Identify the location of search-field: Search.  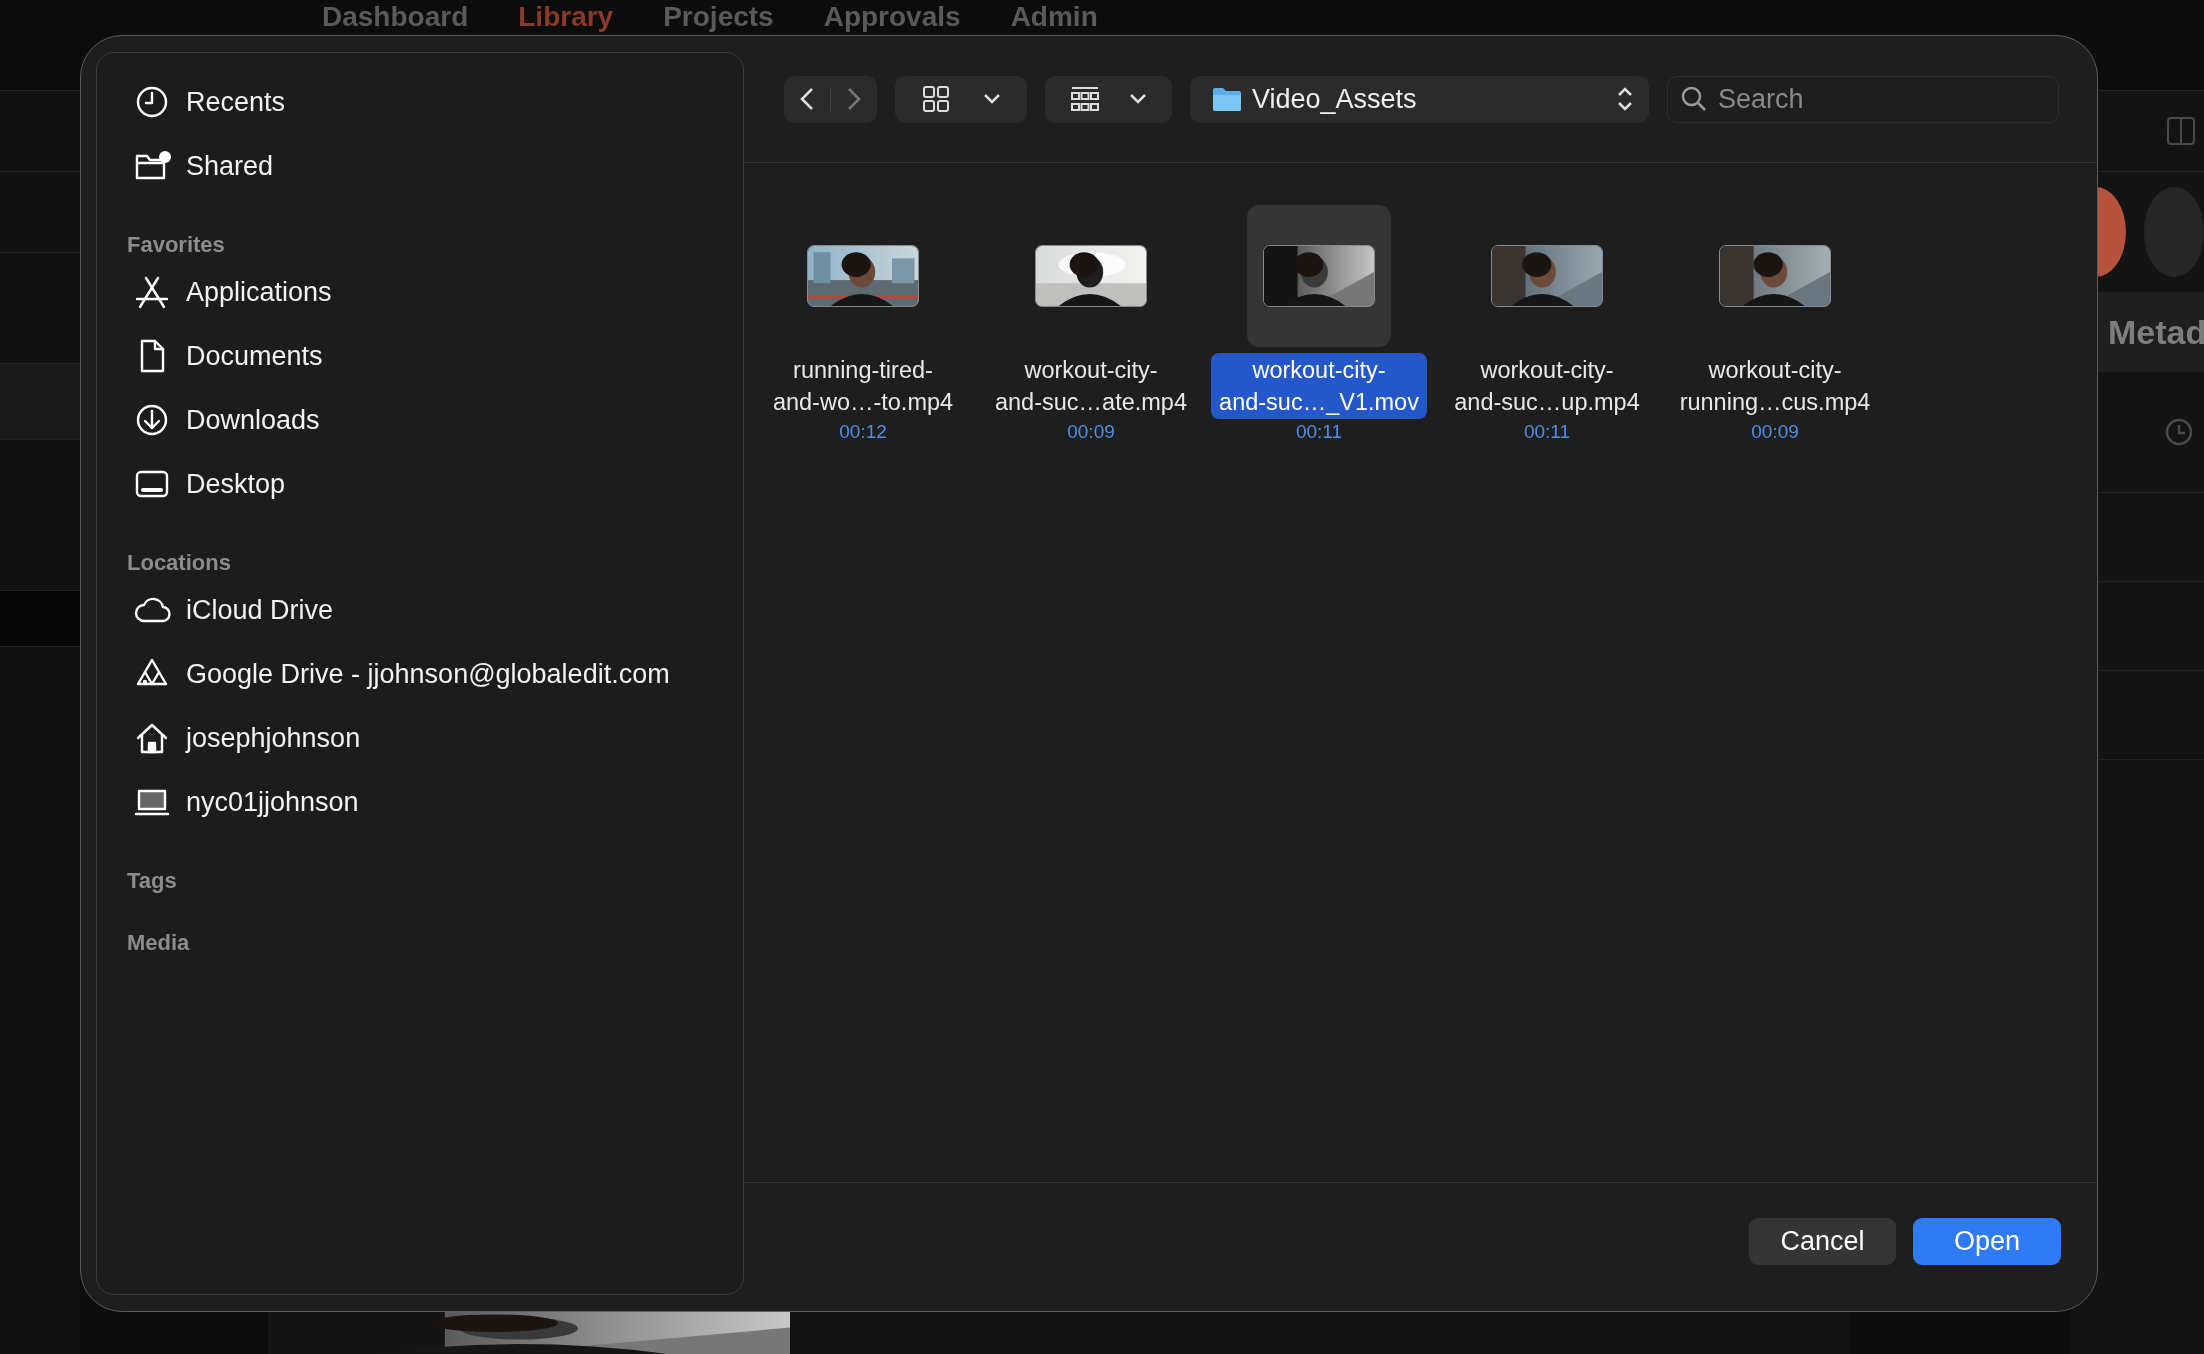
(1863, 99).